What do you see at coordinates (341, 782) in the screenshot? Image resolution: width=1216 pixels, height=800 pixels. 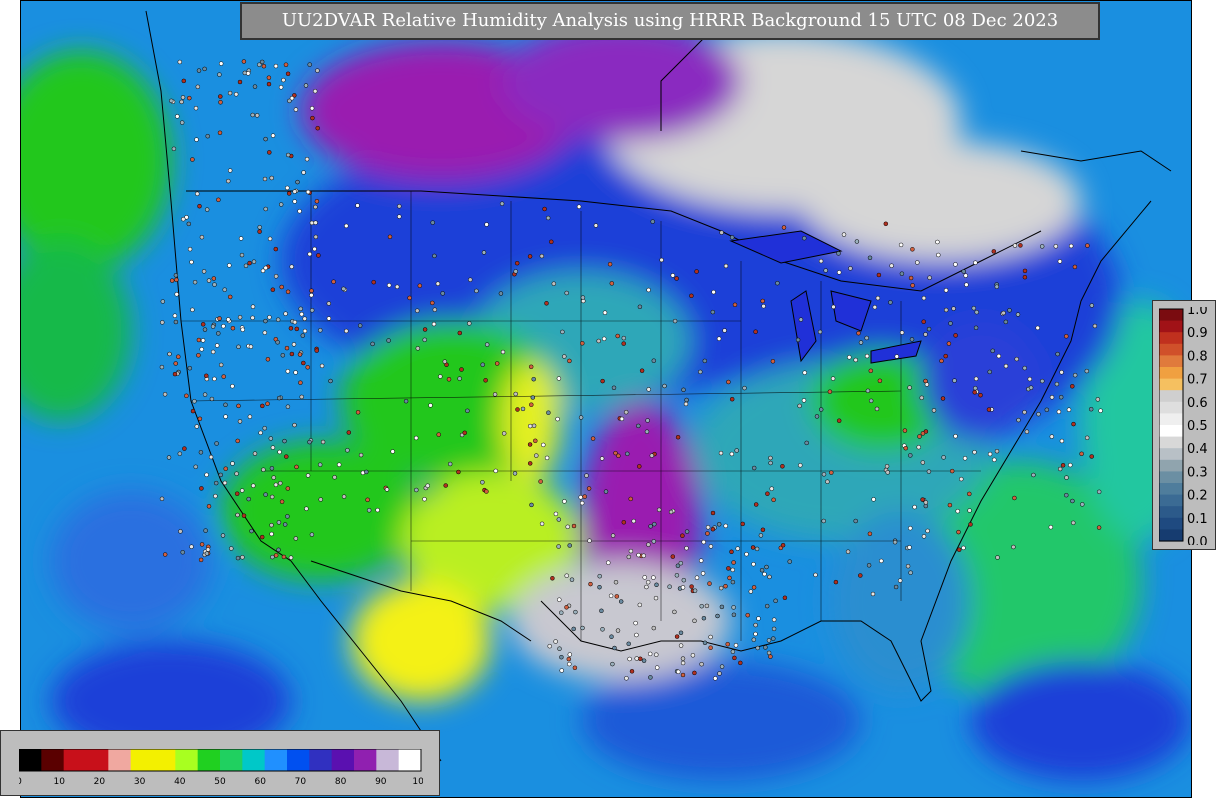 I see `rh-tick-label: 80` at bounding box center [341, 782].